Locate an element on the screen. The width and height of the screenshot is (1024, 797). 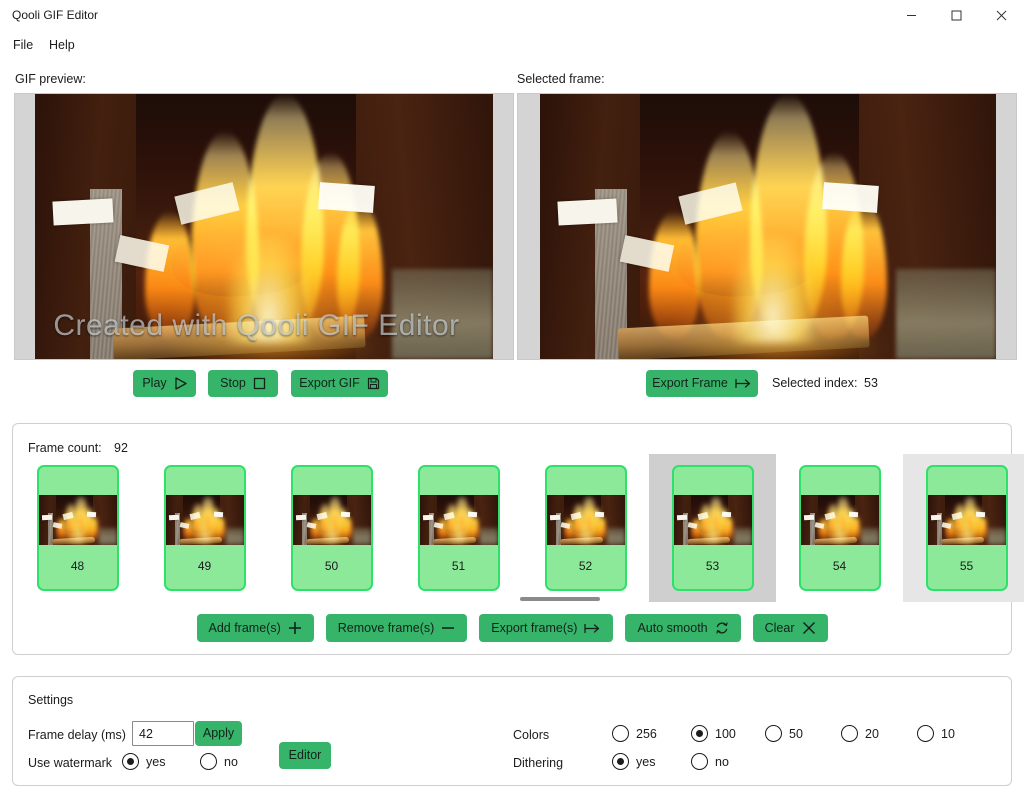
frame-count-label: Frame count: is located at coordinates (65, 448).